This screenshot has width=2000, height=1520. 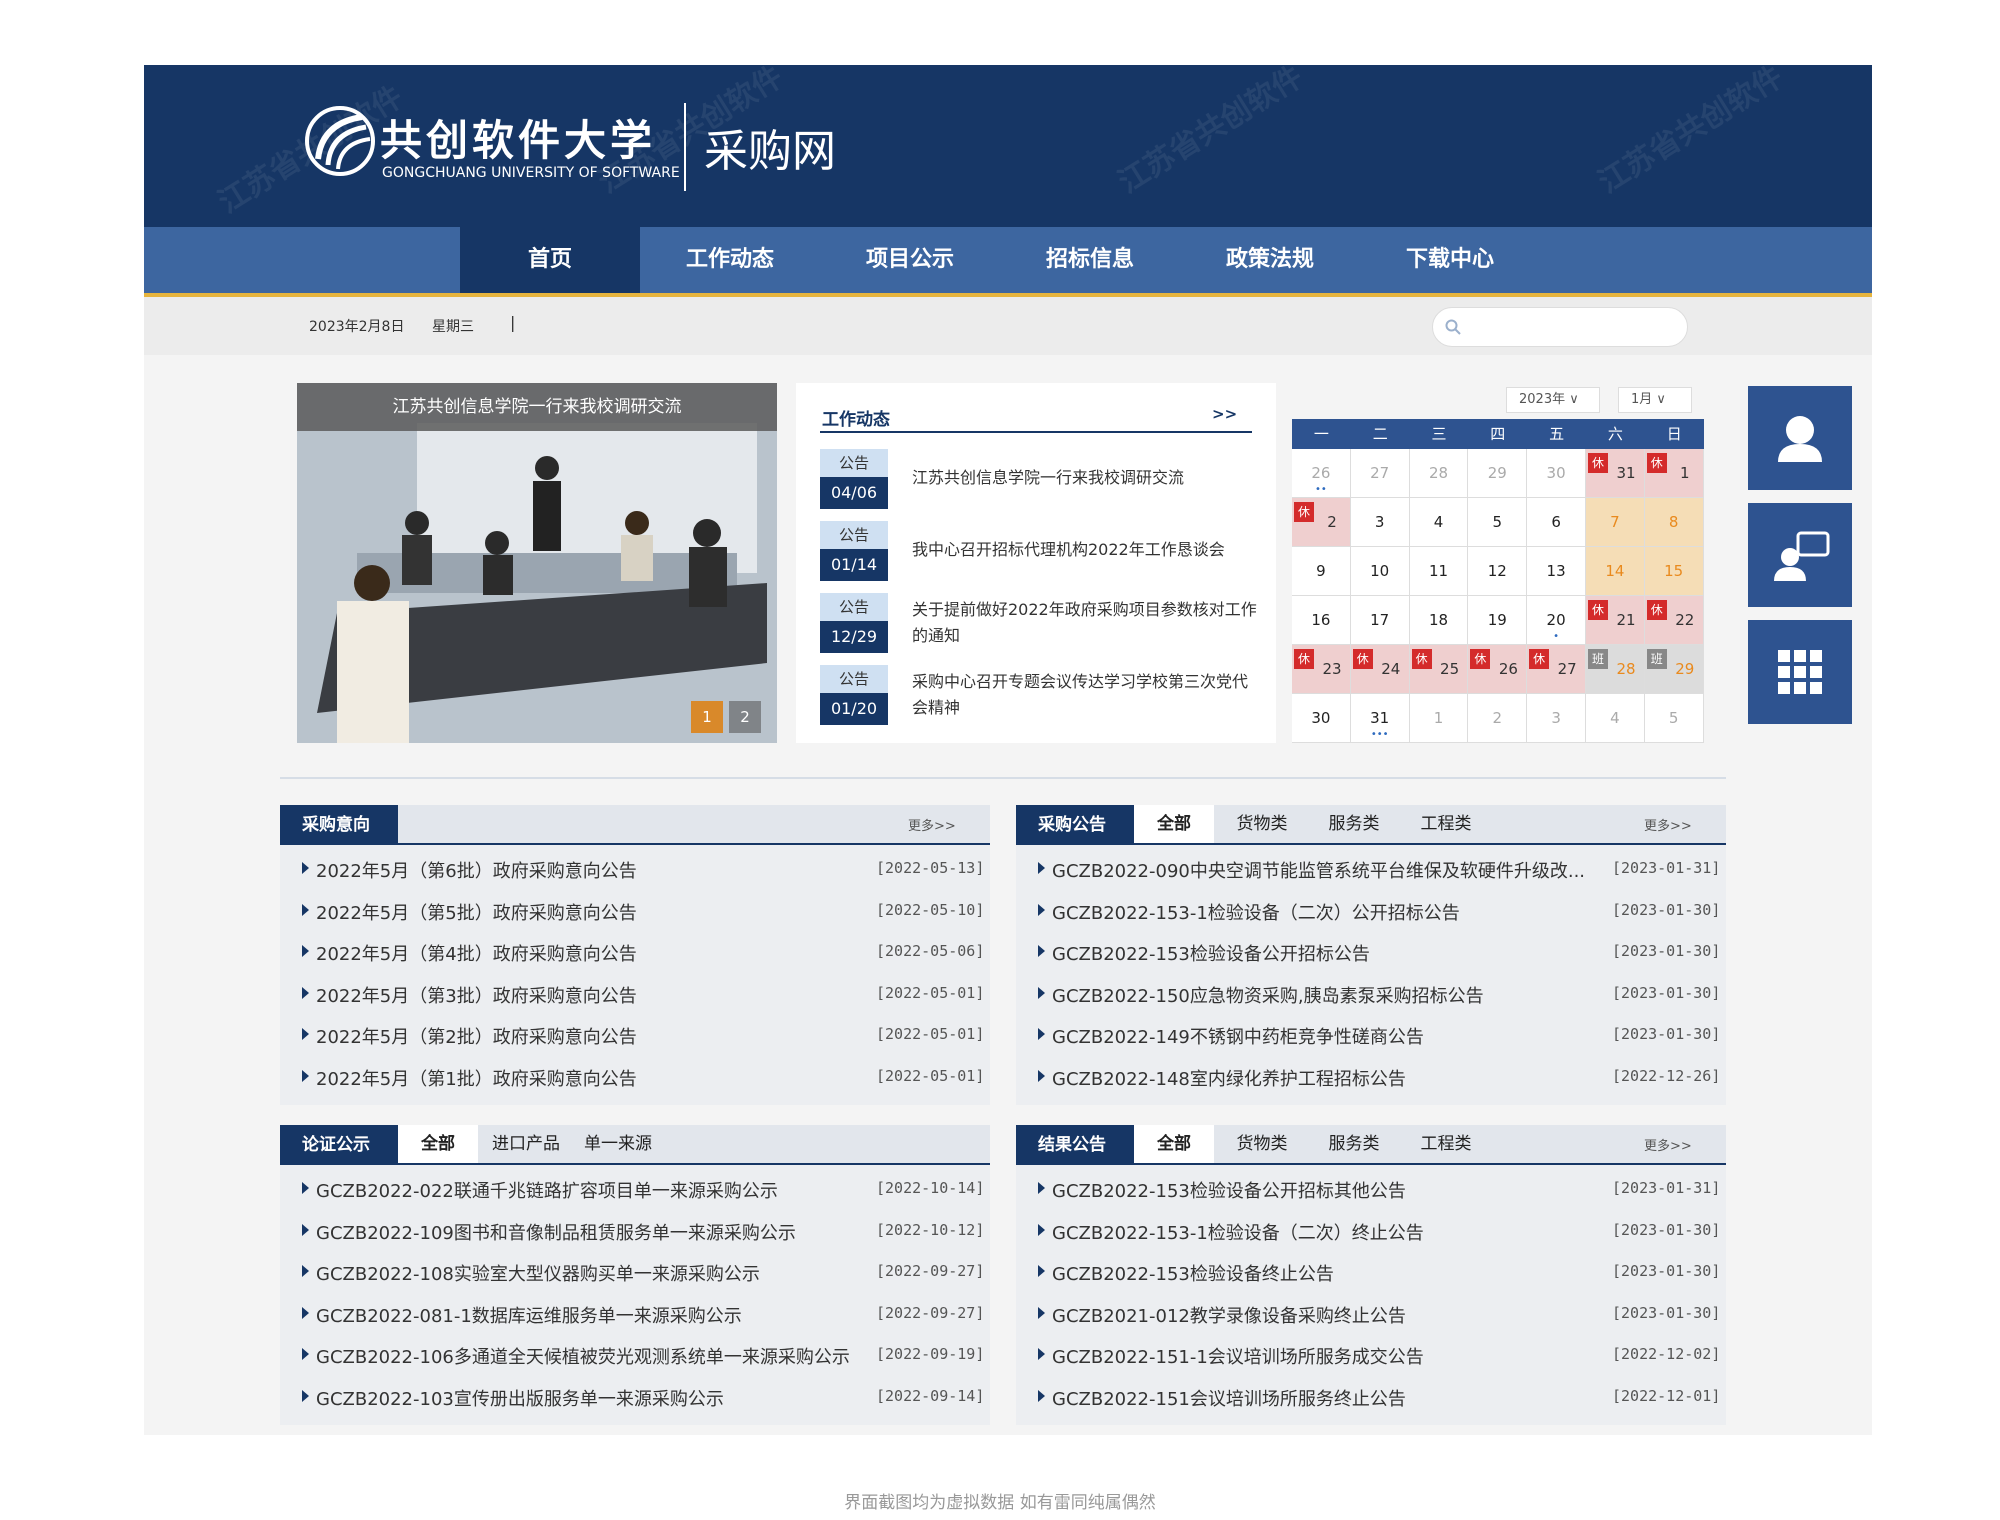 I want to click on calendar-day: 休 26, so click(x=1498, y=669).